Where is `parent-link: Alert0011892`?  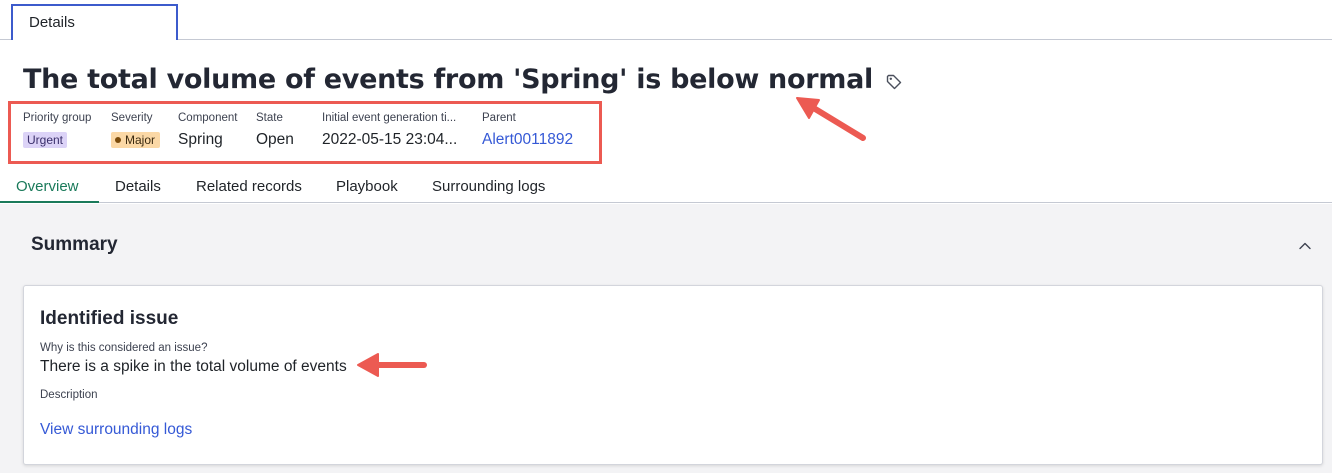
parent-link: Alert0011892 is located at coordinates (527, 140).